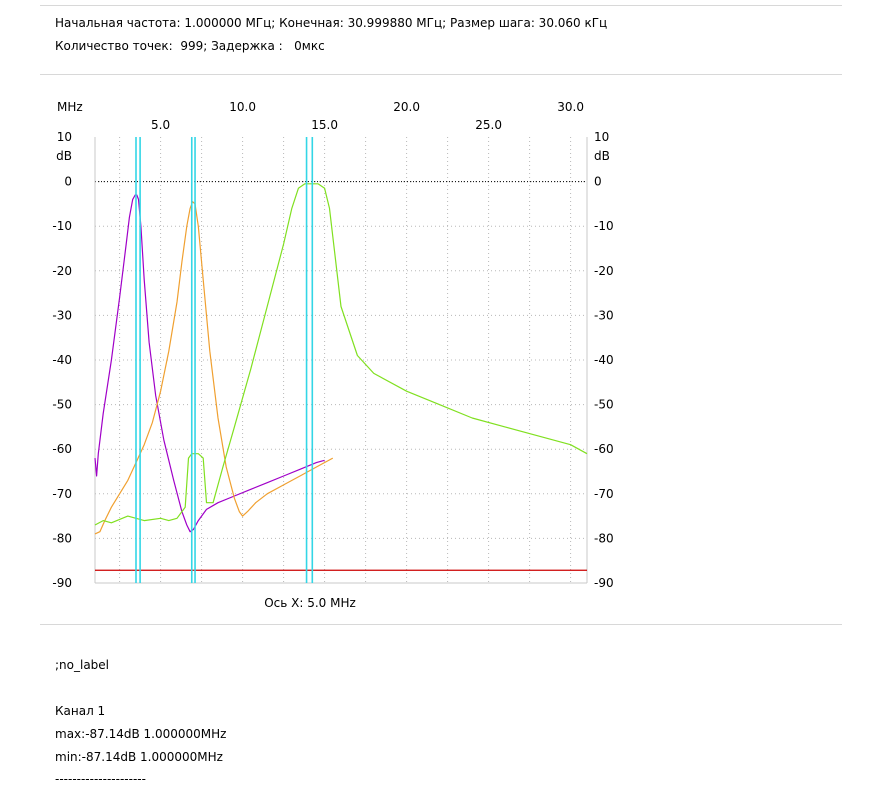 The height and width of the screenshot is (786, 893). I want to click on channel-title: Канал 1, so click(80, 711).